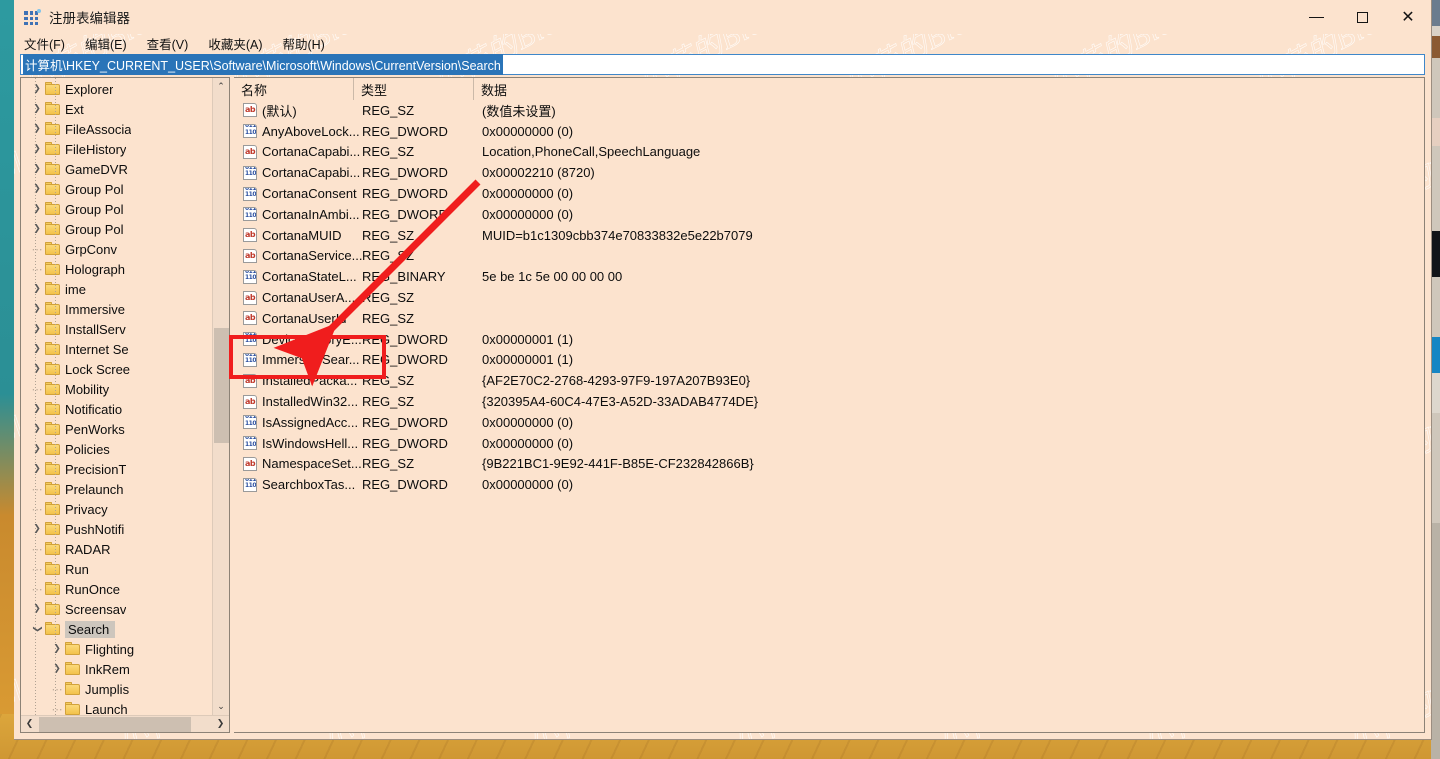 The image size is (1440, 759). What do you see at coordinates (829, 131) in the screenshot?
I see `registry-value-row: AnyAboveLock...REG_DWORD 0x00000000 (0)` at bounding box center [829, 131].